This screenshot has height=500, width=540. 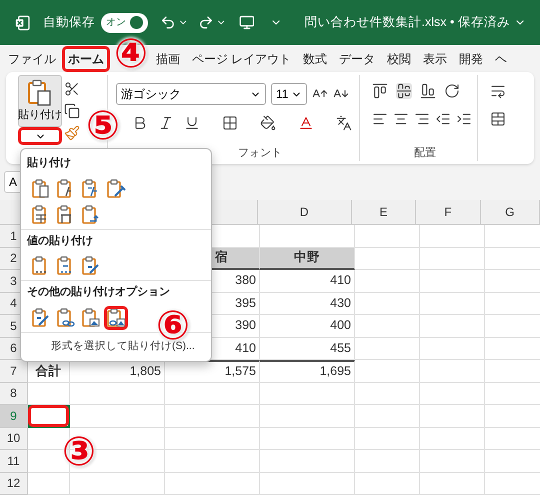 What do you see at coordinates (498, 119) in the screenshot?
I see `merge-icon` at bounding box center [498, 119].